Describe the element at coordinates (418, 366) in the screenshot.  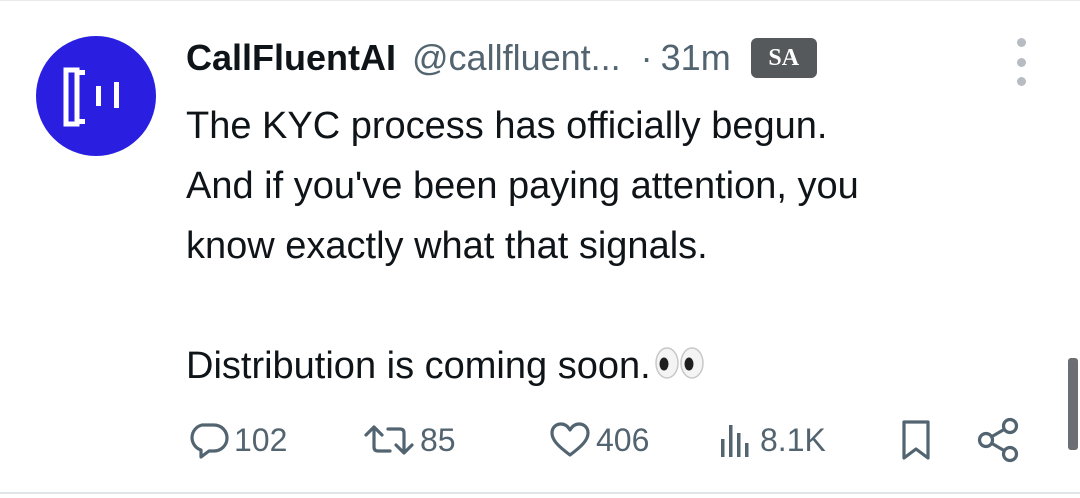
I see `tweet-line: Distribution is coming soon.` at that location.